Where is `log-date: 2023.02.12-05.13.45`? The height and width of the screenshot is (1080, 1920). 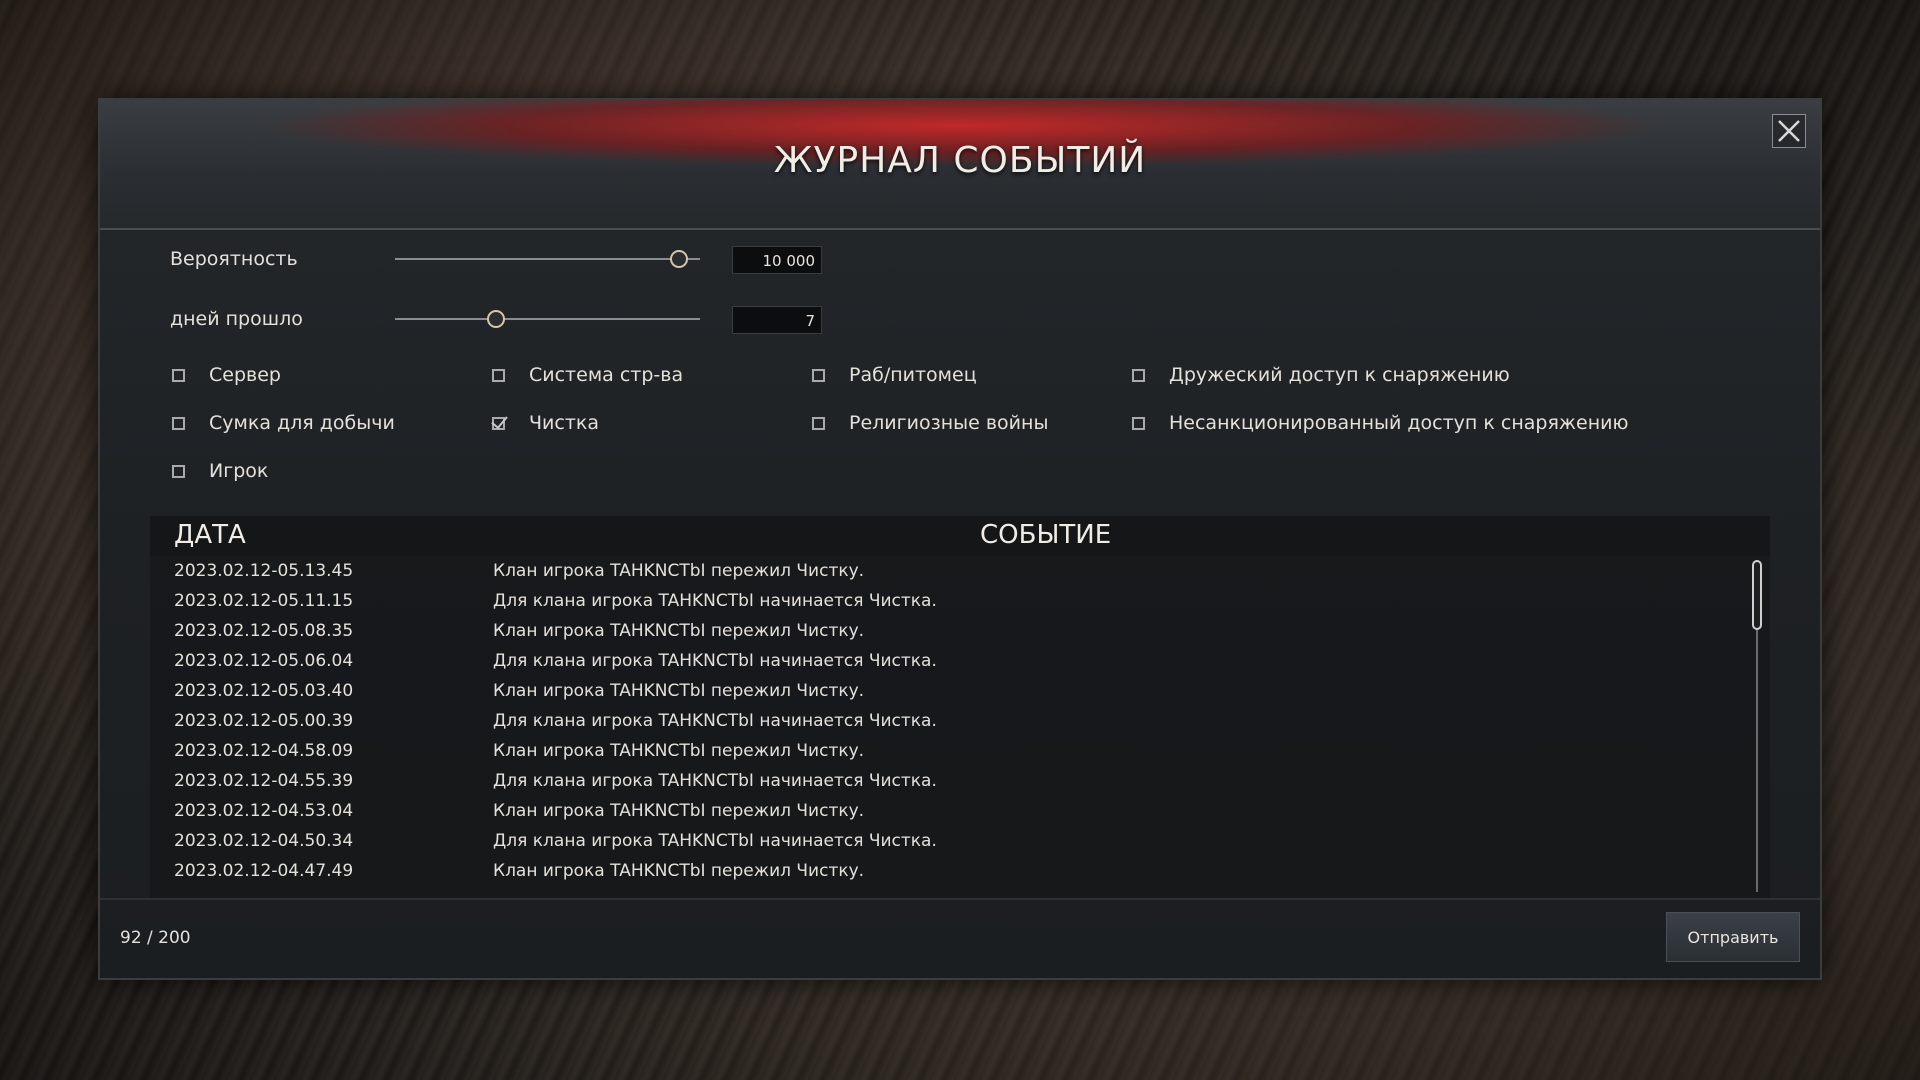 log-date: 2023.02.12-05.13.45 is located at coordinates (264, 571).